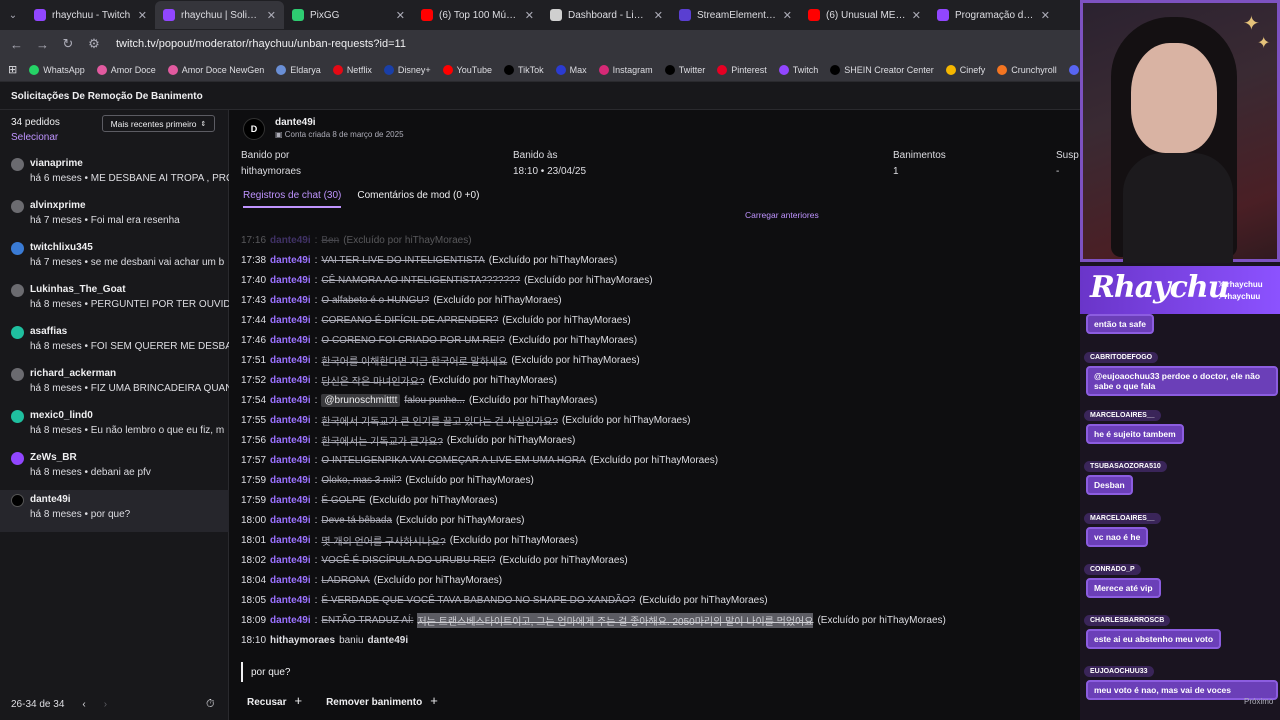  Describe the element at coordinates (467, 69) in the screenshot. I see `bookmark-item: YouTube` at that location.